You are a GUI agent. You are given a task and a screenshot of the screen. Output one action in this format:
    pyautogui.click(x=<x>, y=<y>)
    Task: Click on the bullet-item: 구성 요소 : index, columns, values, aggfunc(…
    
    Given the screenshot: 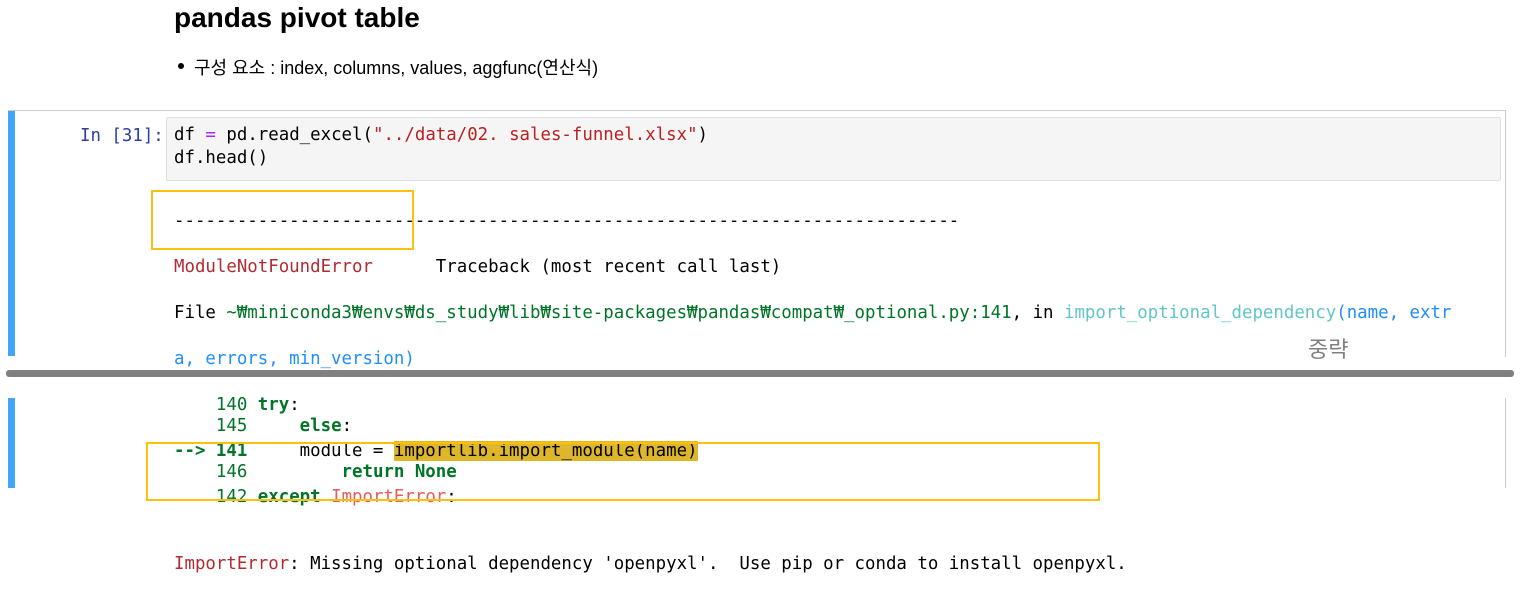 What is the action you would take?
    pyautogui.click(x=387, y=67)
    